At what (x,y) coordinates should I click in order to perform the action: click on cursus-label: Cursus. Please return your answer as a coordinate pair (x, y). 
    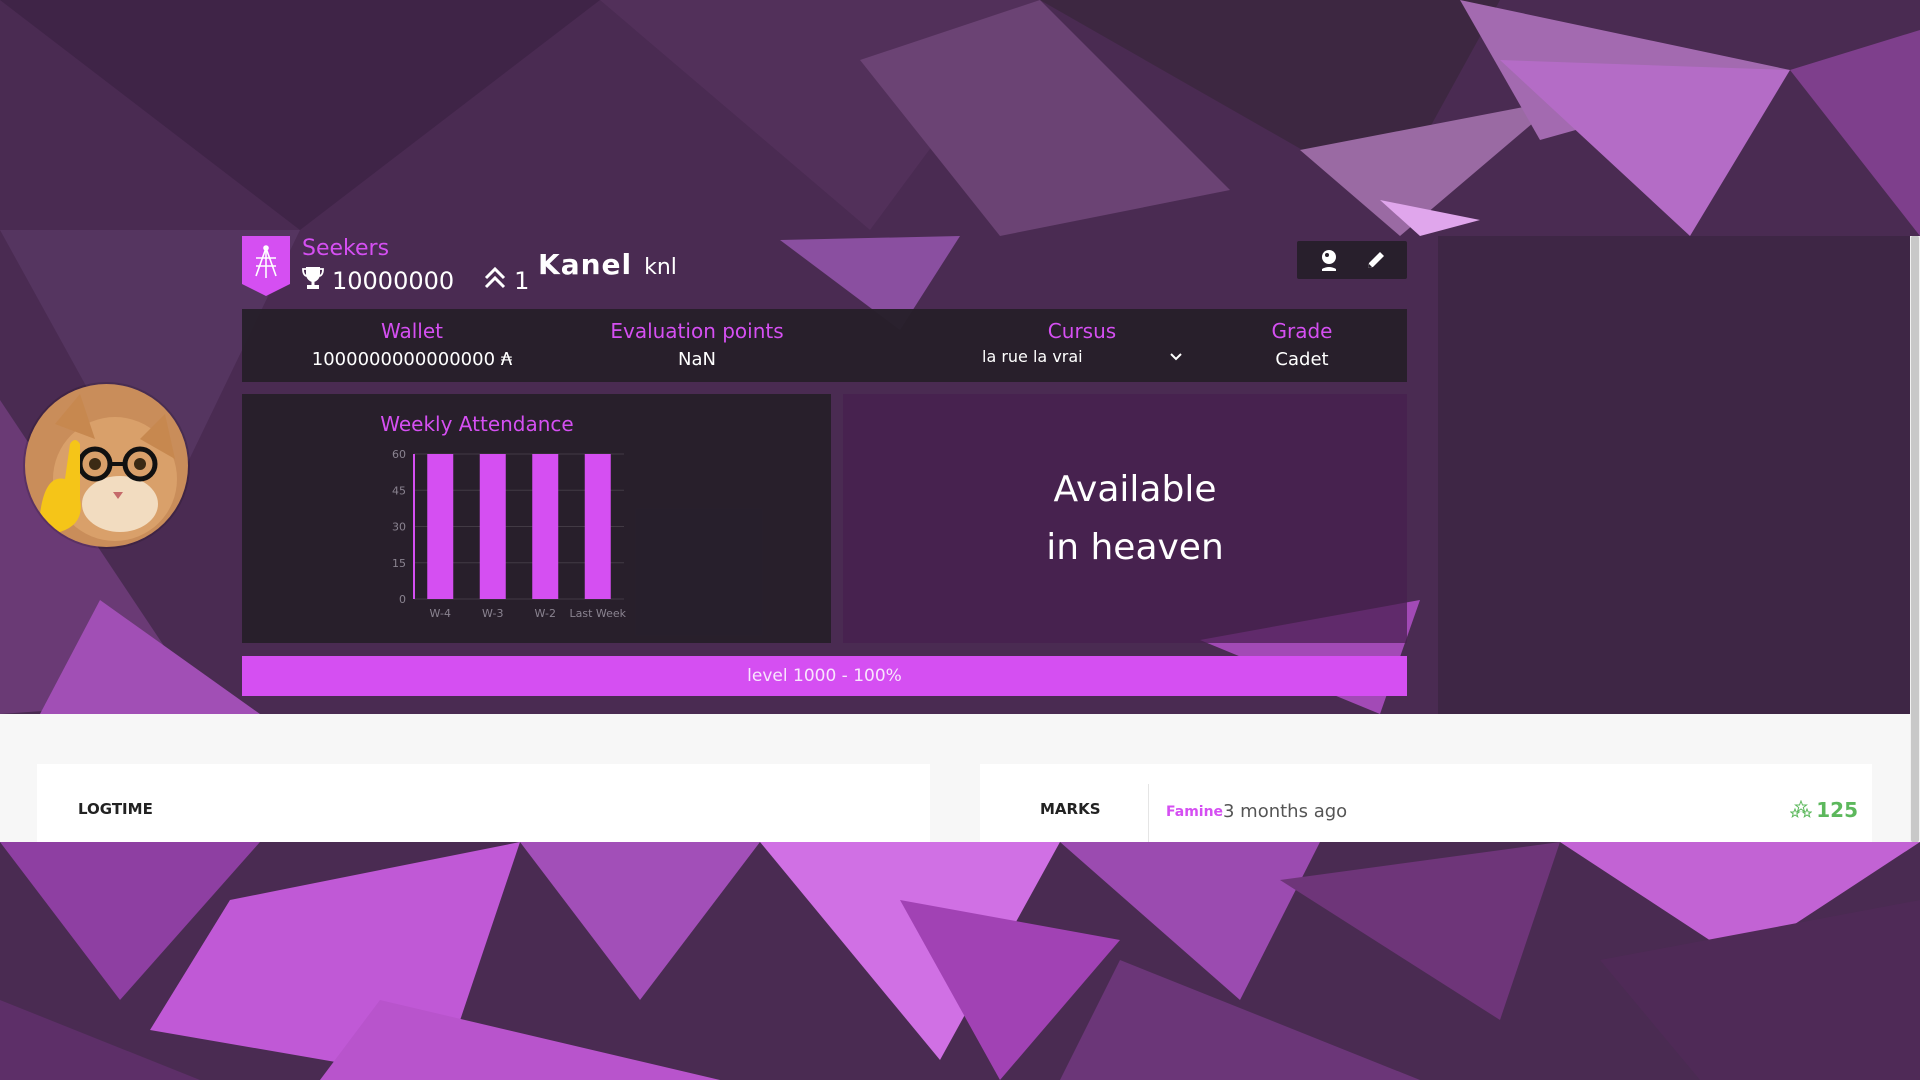
    Looking at the image, I should click on (1082, 331).